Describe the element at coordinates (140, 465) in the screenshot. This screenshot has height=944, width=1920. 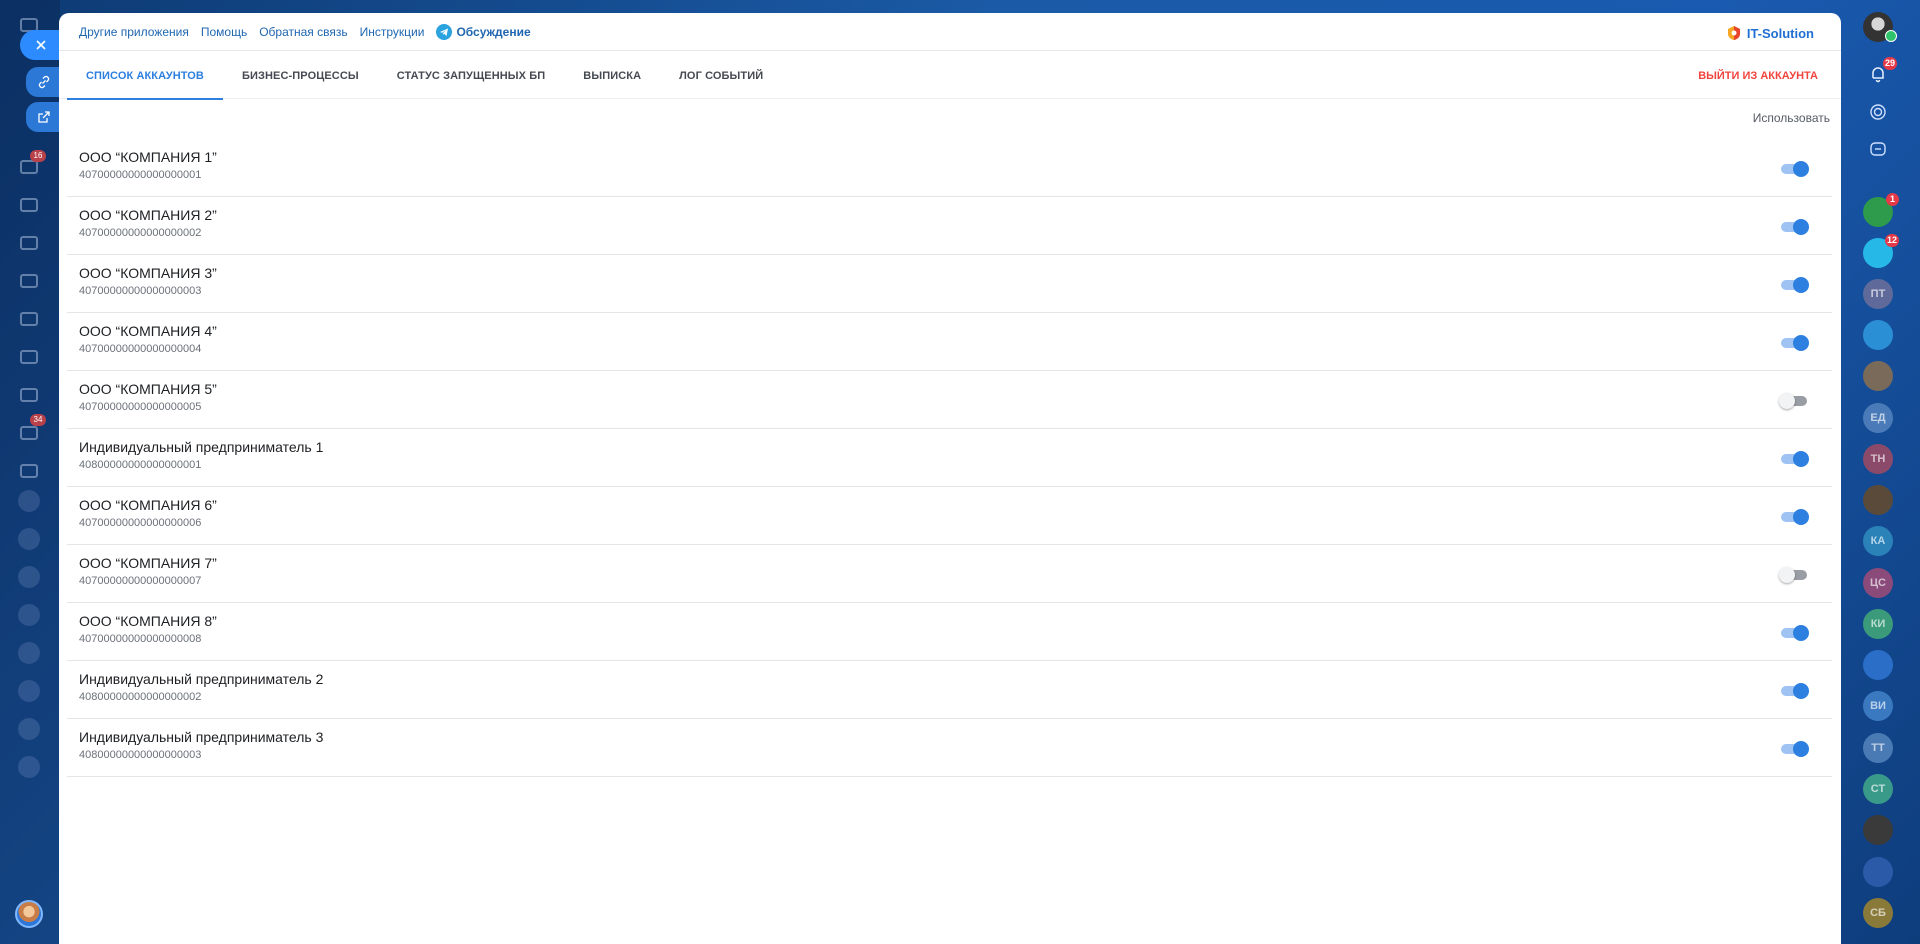
I see `account-number: 40800000000000000001` at that location.